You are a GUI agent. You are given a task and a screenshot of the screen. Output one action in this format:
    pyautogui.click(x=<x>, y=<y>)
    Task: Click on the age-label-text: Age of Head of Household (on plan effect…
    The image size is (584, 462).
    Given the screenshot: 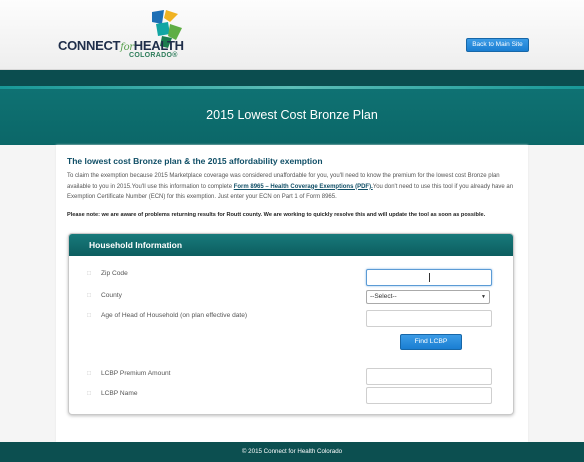 What is the action you would take?
    pyautogui.click(x=174, y=315)
    